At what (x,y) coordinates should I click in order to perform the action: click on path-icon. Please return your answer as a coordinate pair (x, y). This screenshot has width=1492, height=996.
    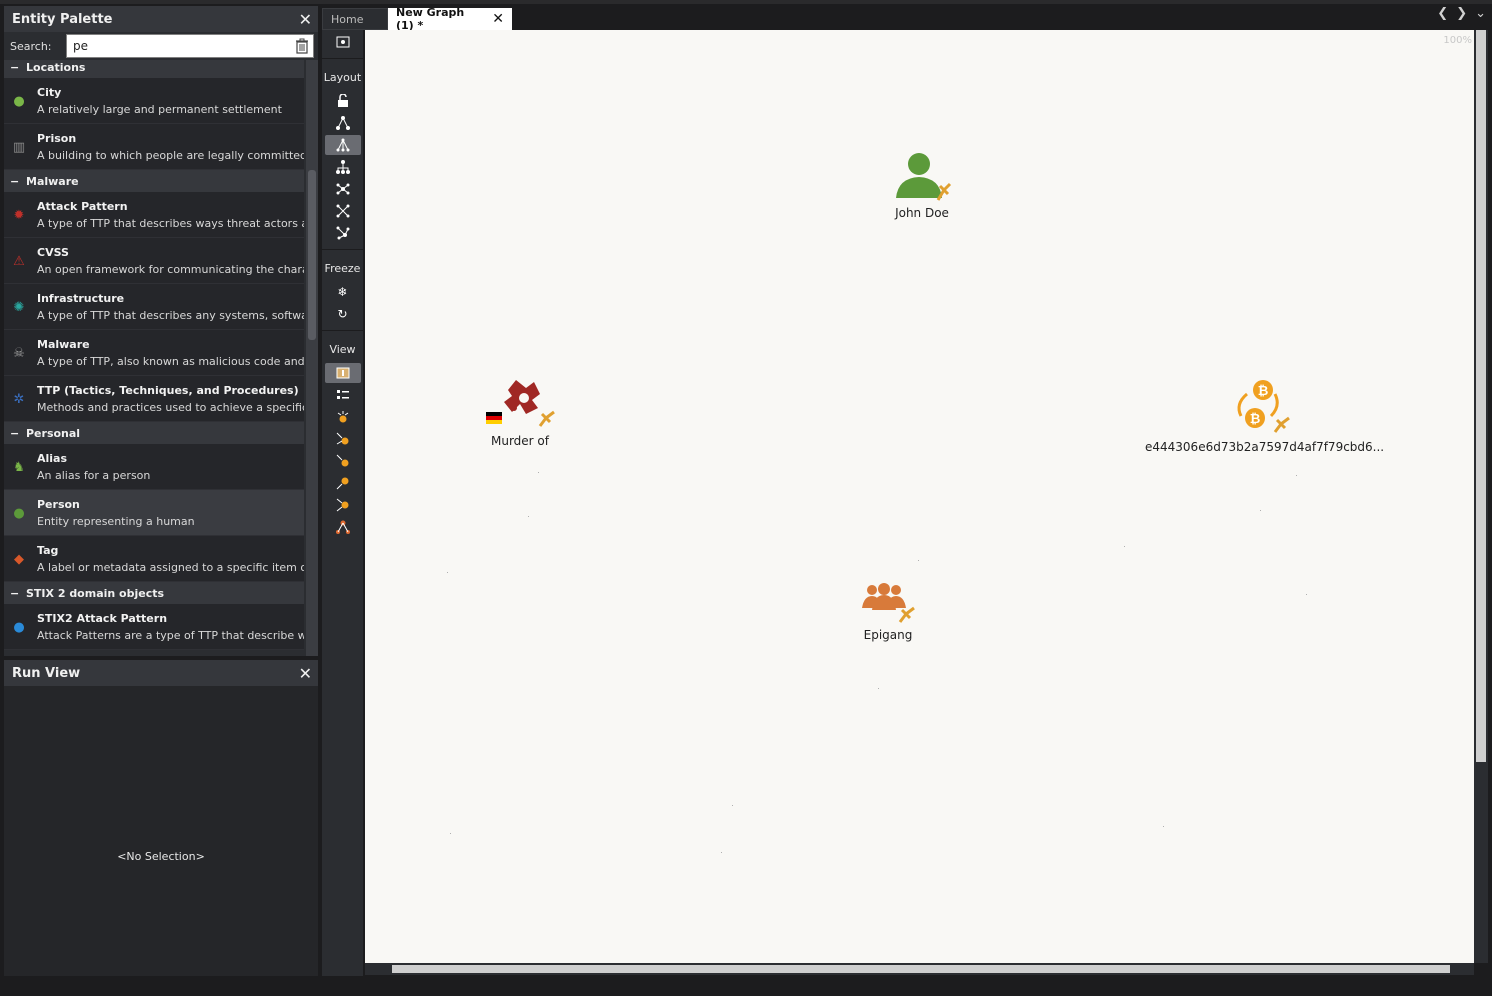
    Looking at the image, I should click on (342, 527).